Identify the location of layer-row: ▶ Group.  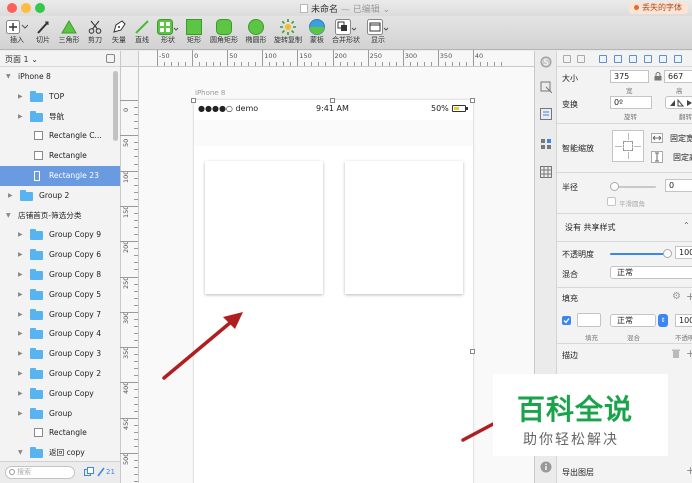
(60, 414).